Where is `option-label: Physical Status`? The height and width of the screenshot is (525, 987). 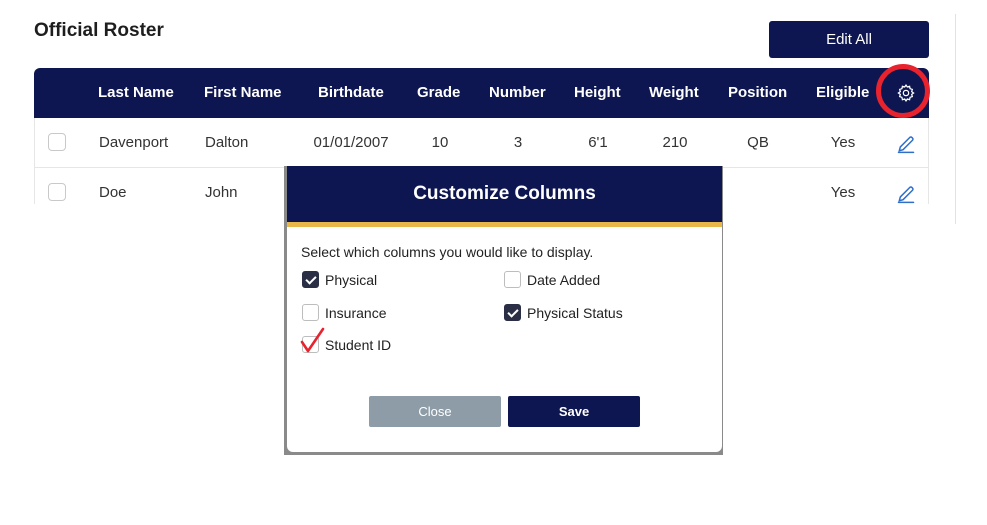 option-label: Physical Status is located at coordinates (575, 312).